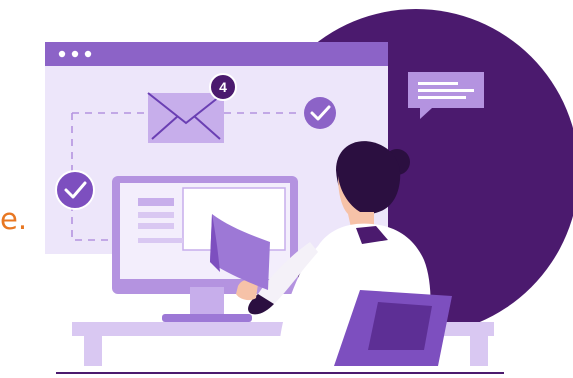 This screenshot has height=378, width=573. What do you see at coordinates (75, 54) in the screenshot?
I see `window-dots-icon` at bounding box center [75, 54].